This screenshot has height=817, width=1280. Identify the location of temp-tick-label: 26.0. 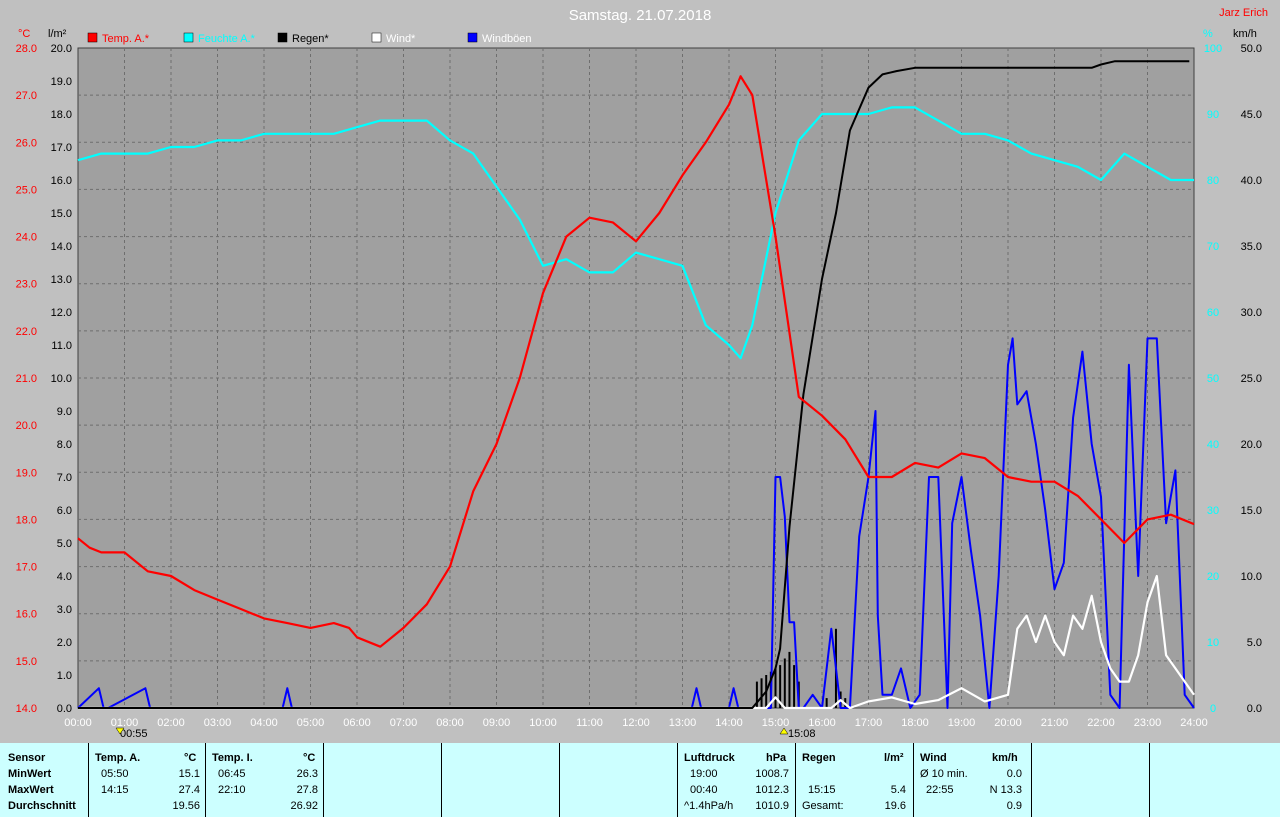
(26, 143).